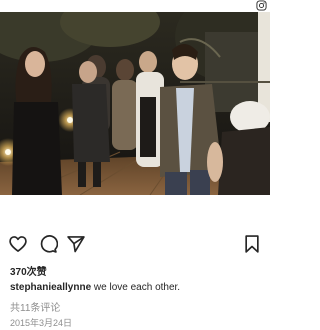 The height and width of the screenshot is (330, 320). I want to click on like-count: 370次赞, so click(28, 270).